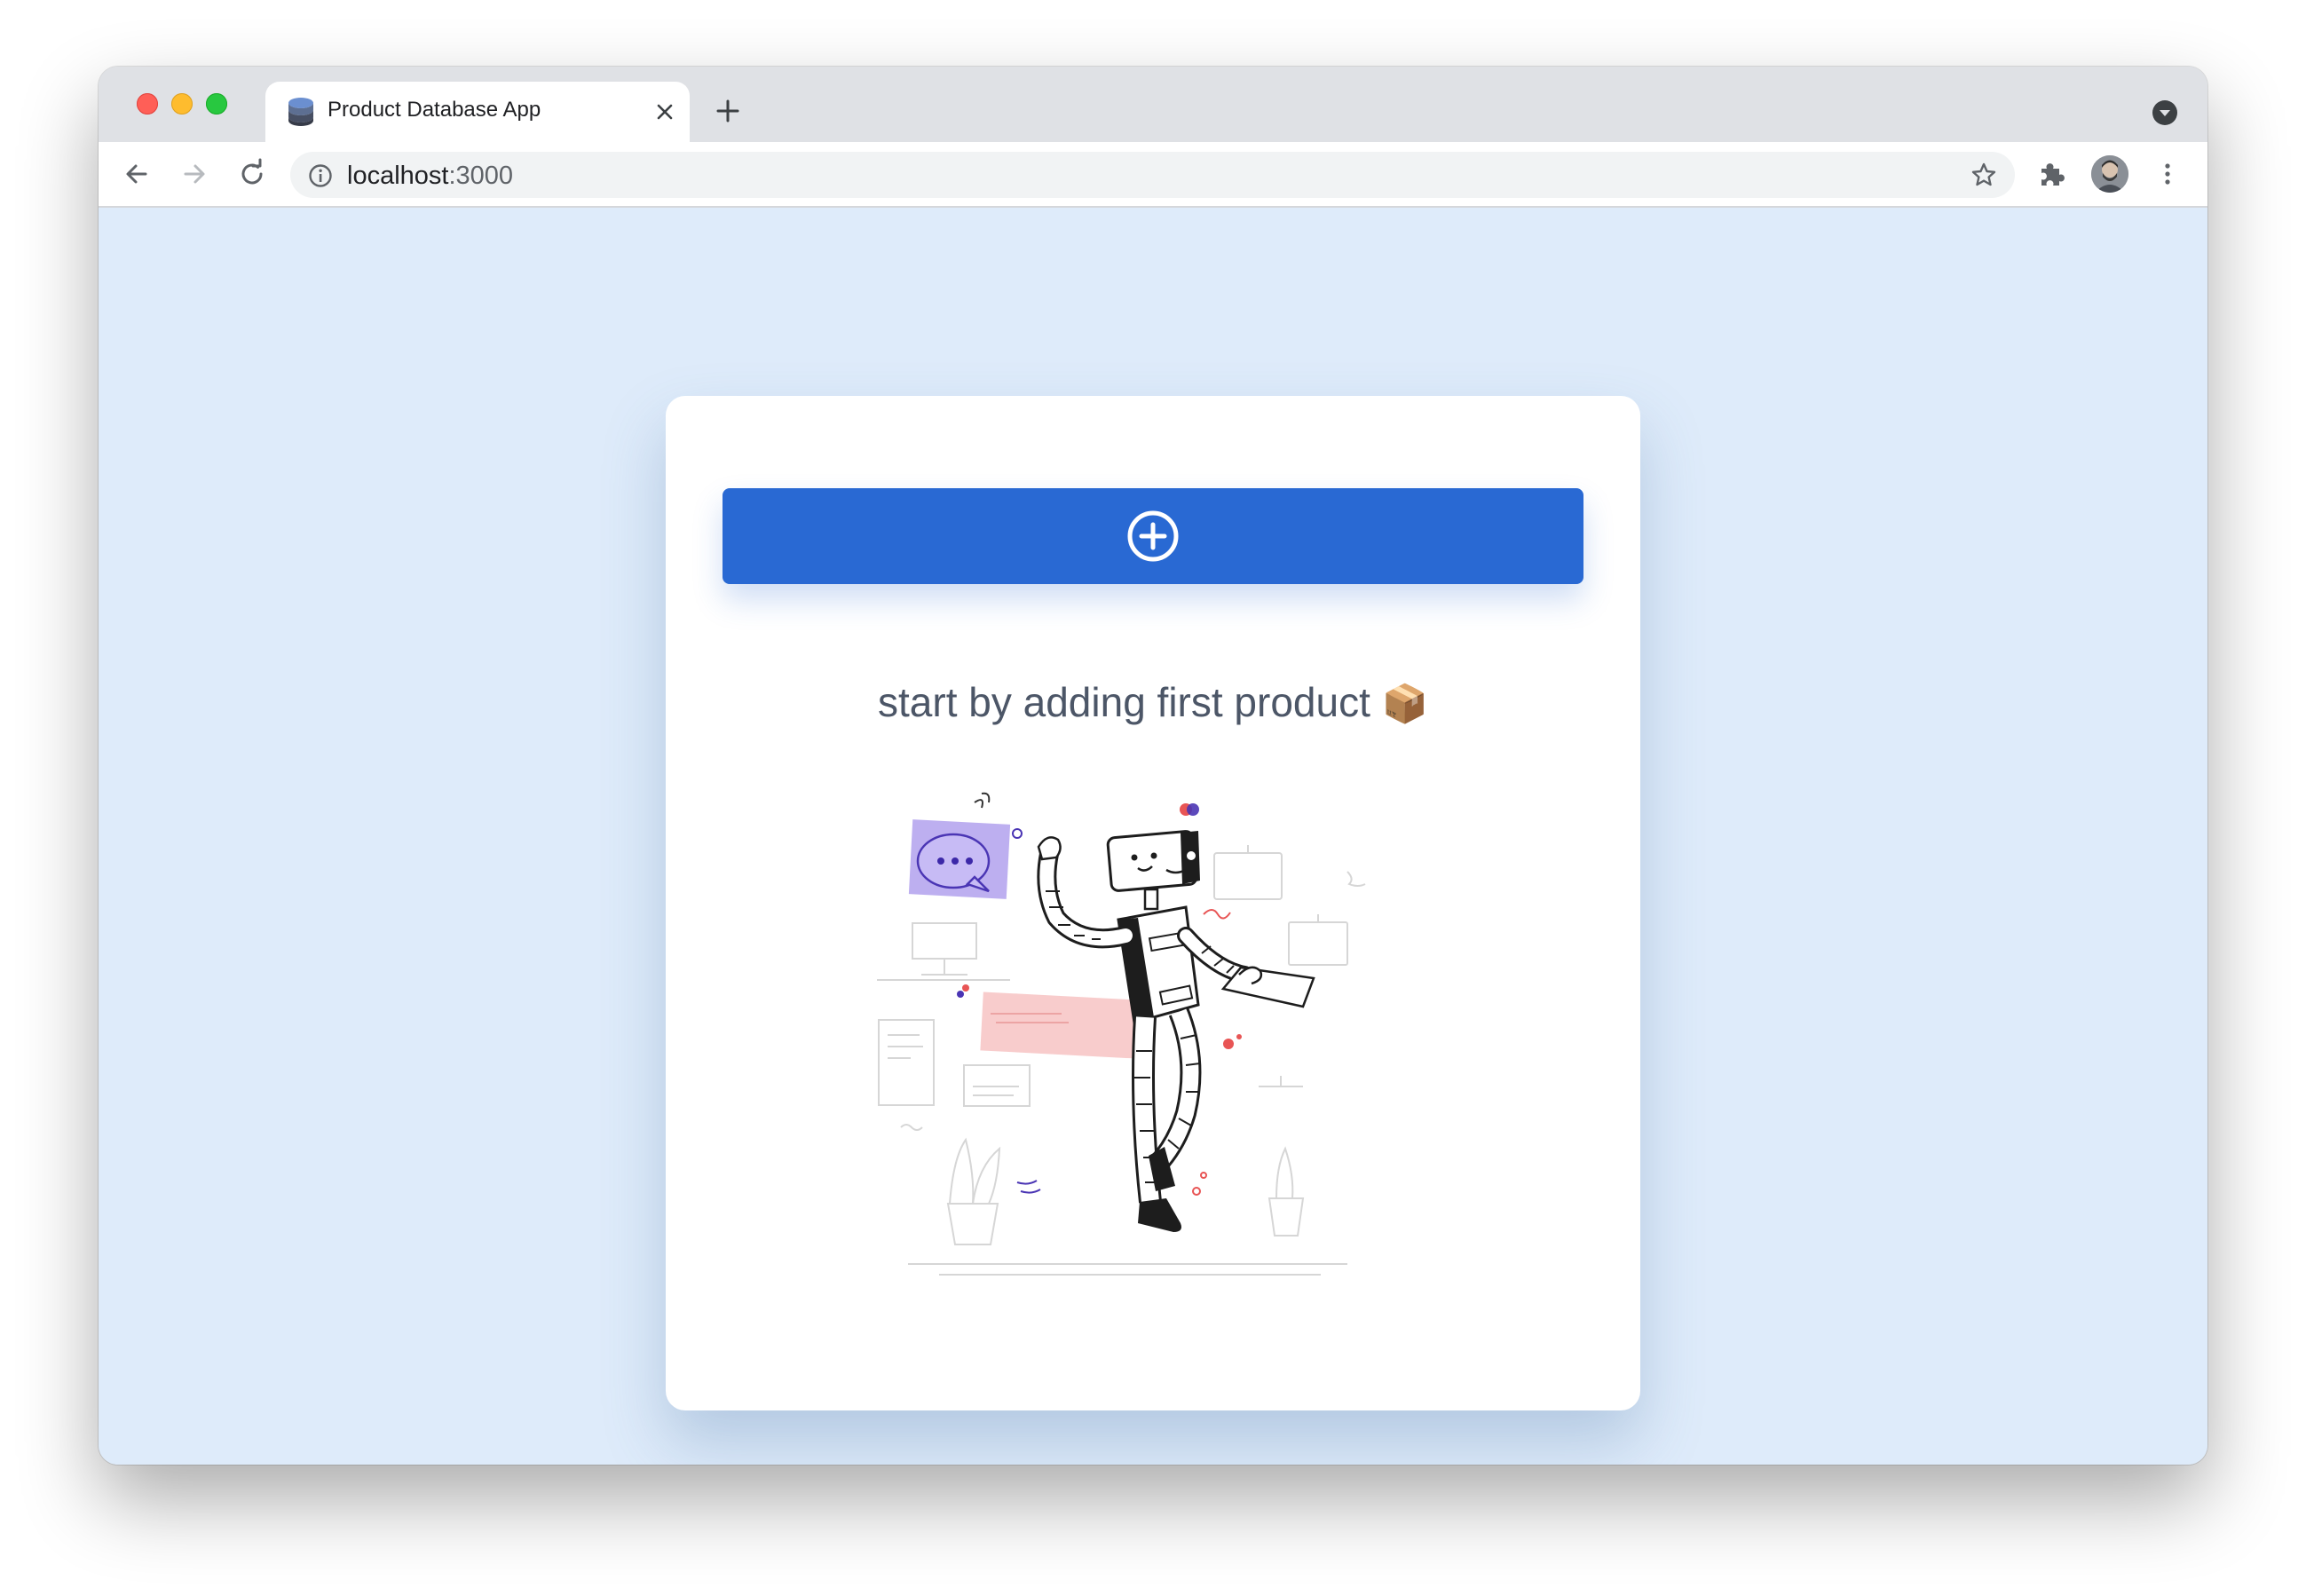 This screenshot has height=1596, width=2306. I want to click on plus-circle-icon, so click(1153, 536).